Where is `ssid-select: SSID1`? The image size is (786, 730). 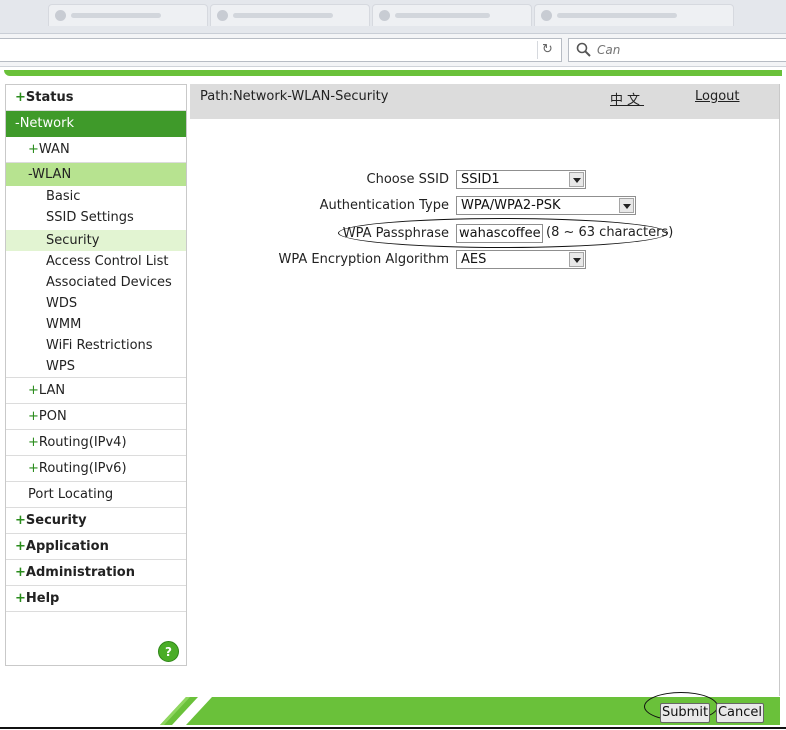 ssid-select: SSID1 is located at coordinates (521, 179).